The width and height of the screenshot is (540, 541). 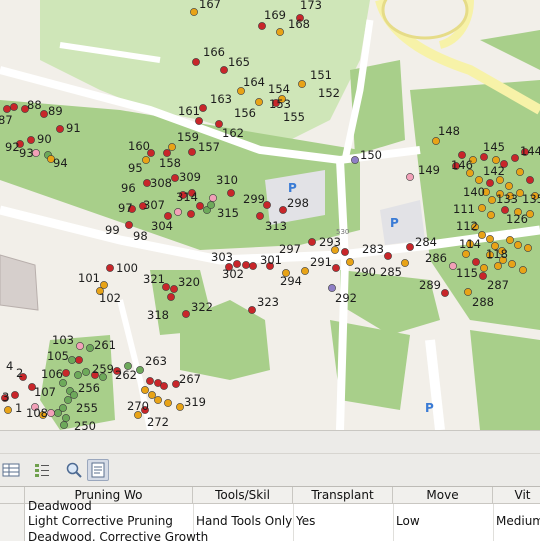 What do you see at coordinates (100, 521) in the screenshot?
I see `table-cell-pruning: Light Corrective Pruning` at bounding box center [100, 521].